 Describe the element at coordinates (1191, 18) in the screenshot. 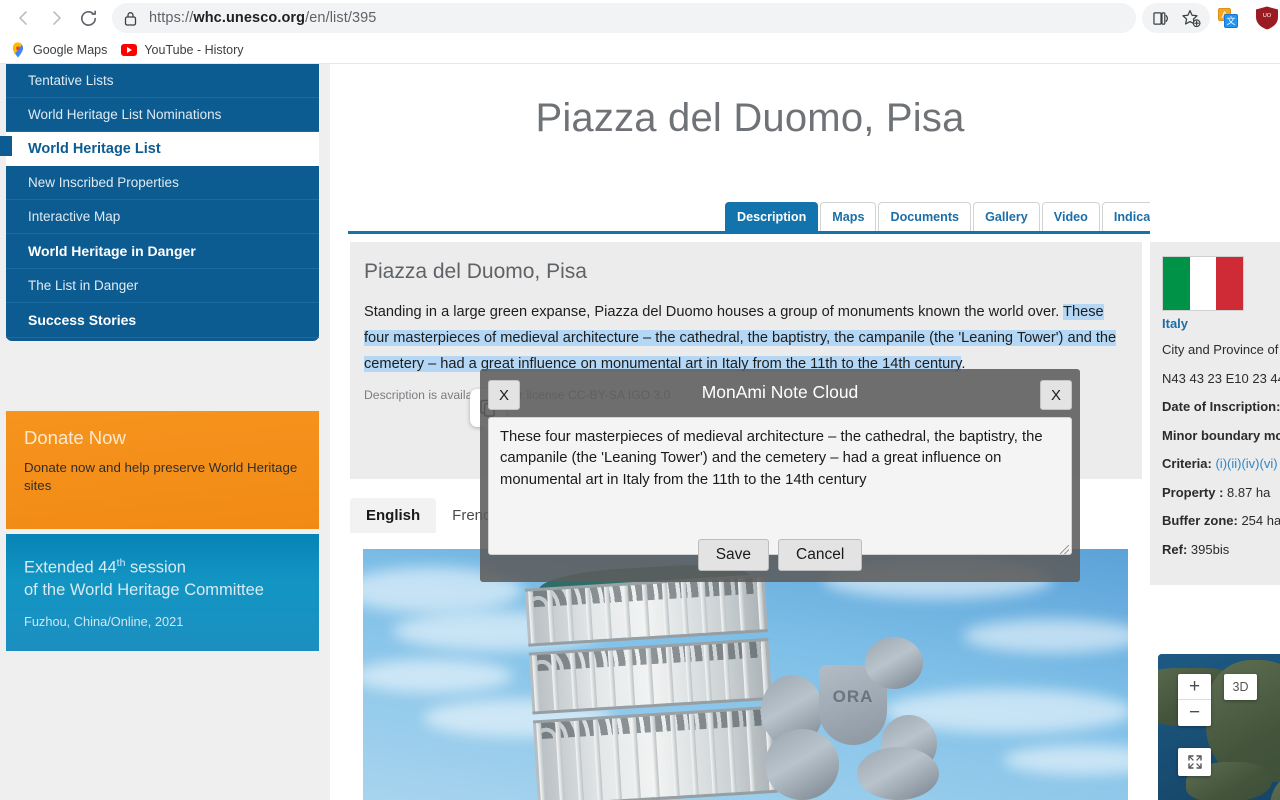

I see `add-bookmark-icon` at that location.